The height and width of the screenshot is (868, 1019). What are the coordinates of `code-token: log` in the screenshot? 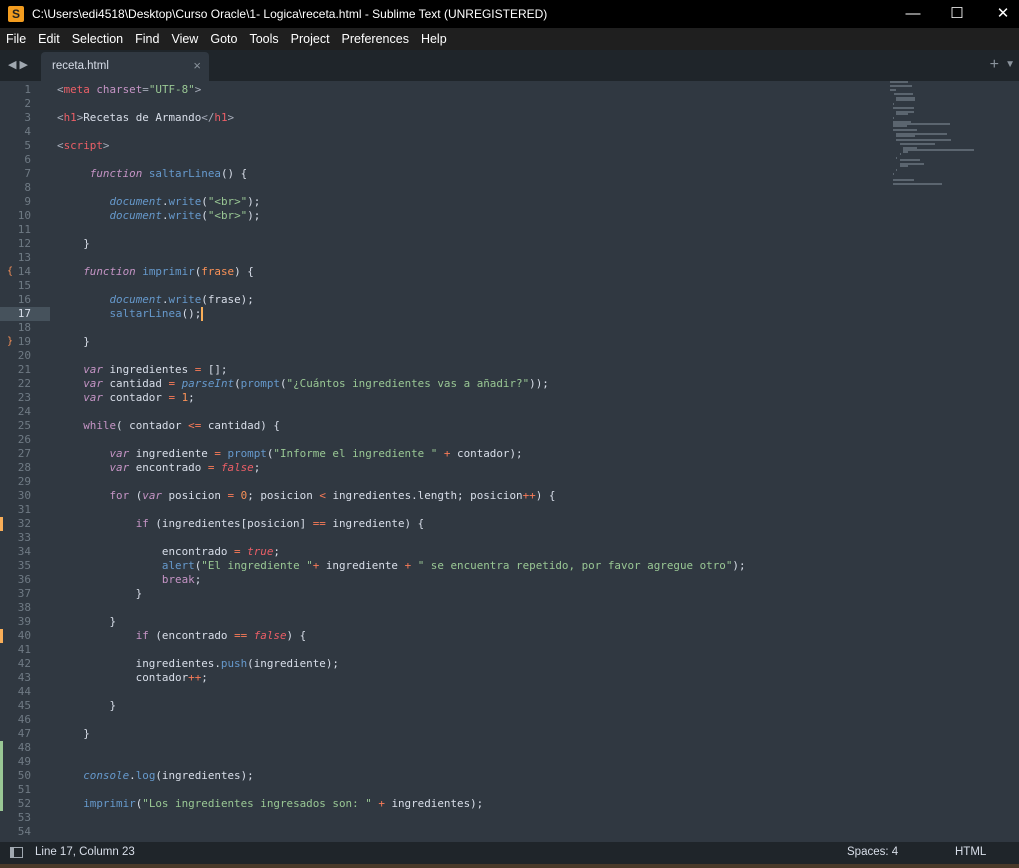 It's located at (145, 775).